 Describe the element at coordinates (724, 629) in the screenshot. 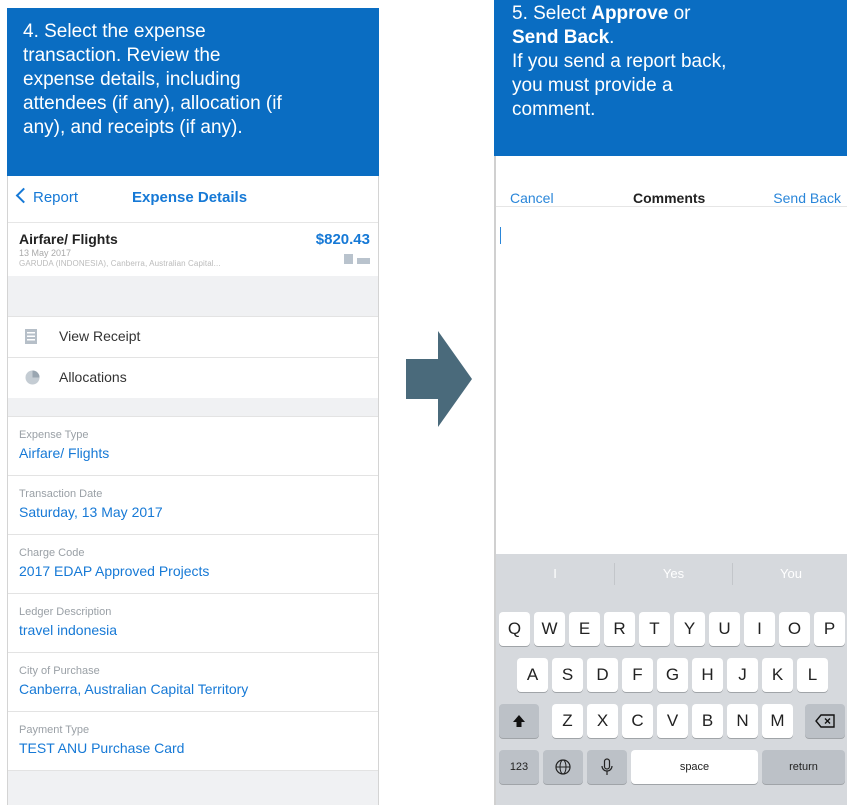

I see `key: U` at that location.